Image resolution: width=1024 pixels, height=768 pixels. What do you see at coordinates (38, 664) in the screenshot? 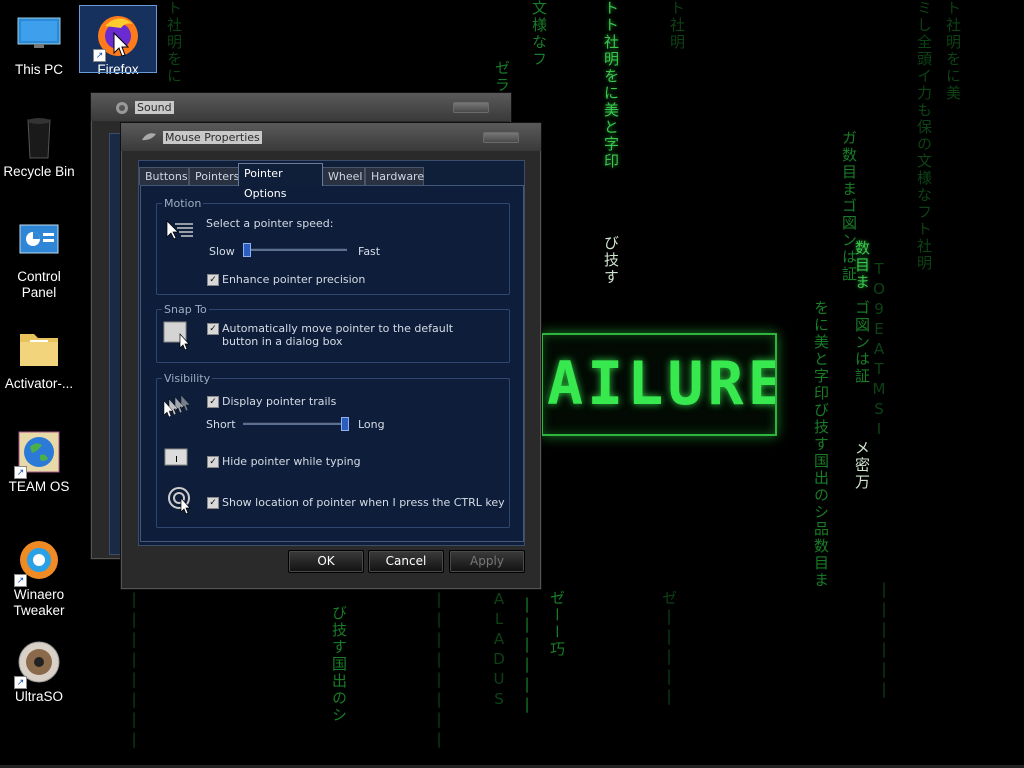
I see `disc-icon: ↗` at bounding box center [38, 664].